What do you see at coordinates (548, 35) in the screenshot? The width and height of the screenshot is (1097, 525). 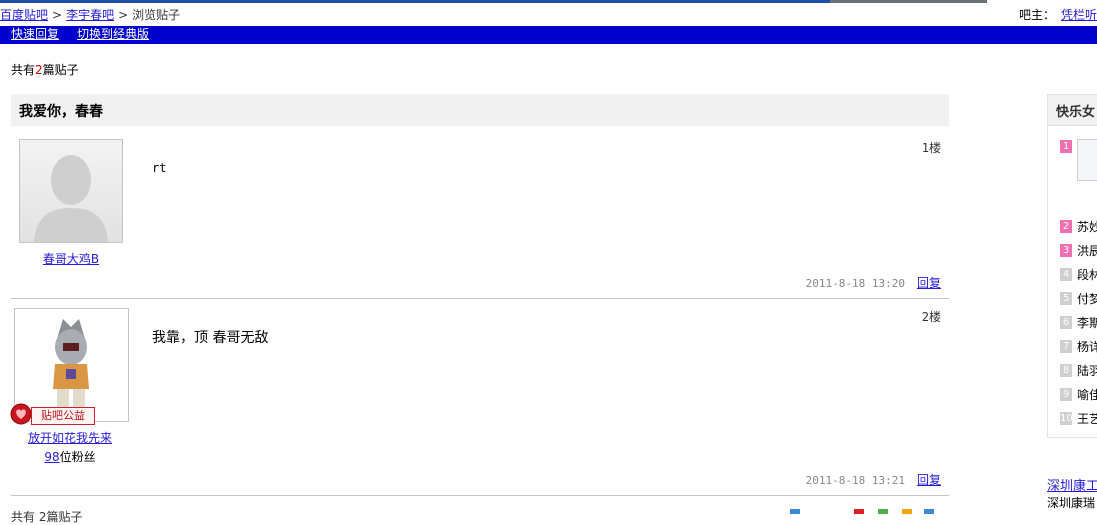 I see `top-nav-bar: 快速回复 切换到经典版` at bounding box center [548, 35].